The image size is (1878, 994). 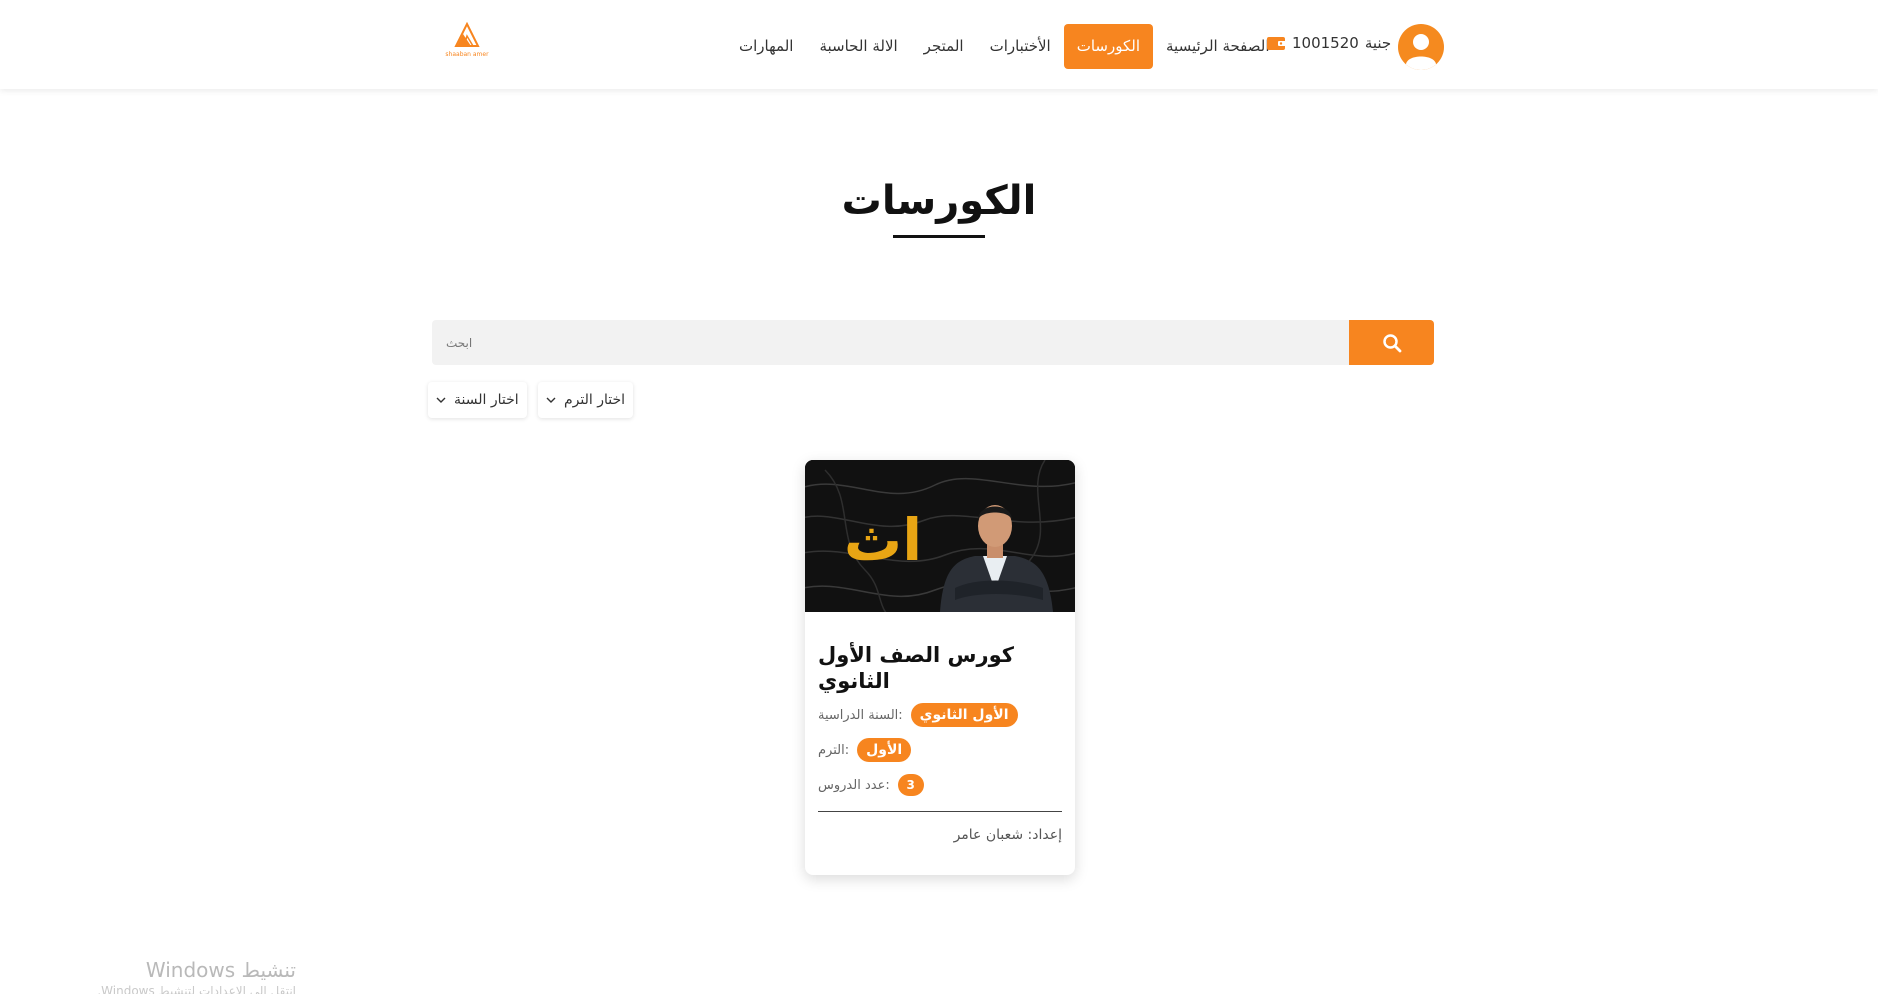 I want to click on nav-home: الصفحة الرئيسية, so click(x=1218, y=46).